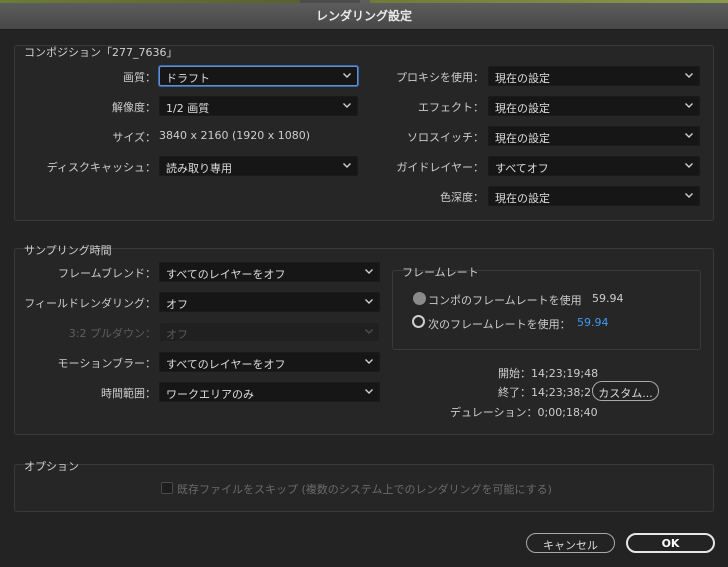 This screenshot has height=567, width=728. What do you see at coordinates (188, 108) in the screenshot?
I see `resolution-value: 1/2 画質` at bounding box center [188, 108].